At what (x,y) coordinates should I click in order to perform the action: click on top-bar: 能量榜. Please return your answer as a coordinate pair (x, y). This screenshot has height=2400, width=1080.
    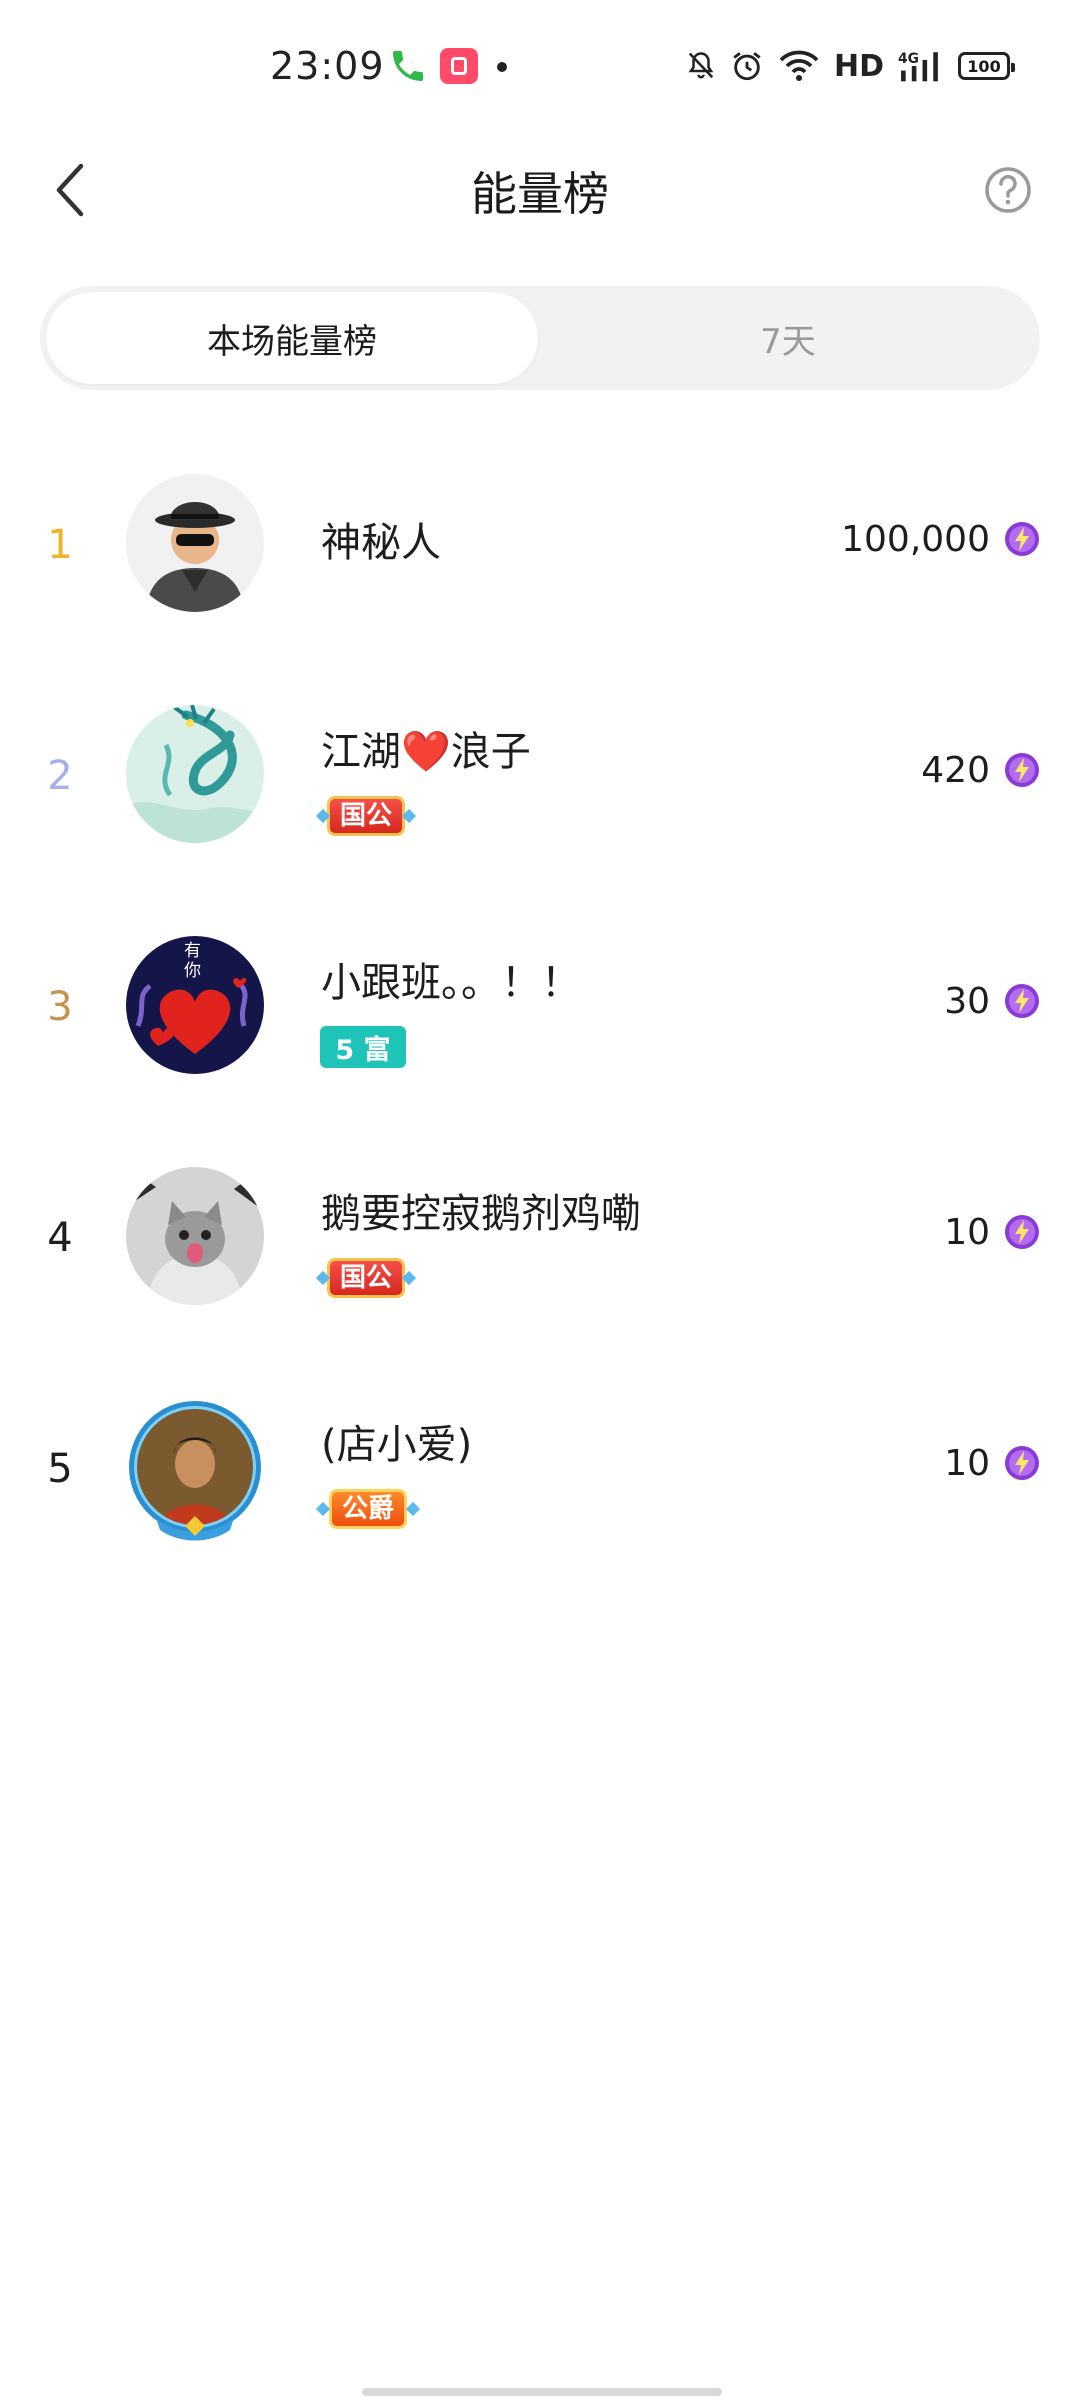
    Looking at the image, I should click on (540, 190).